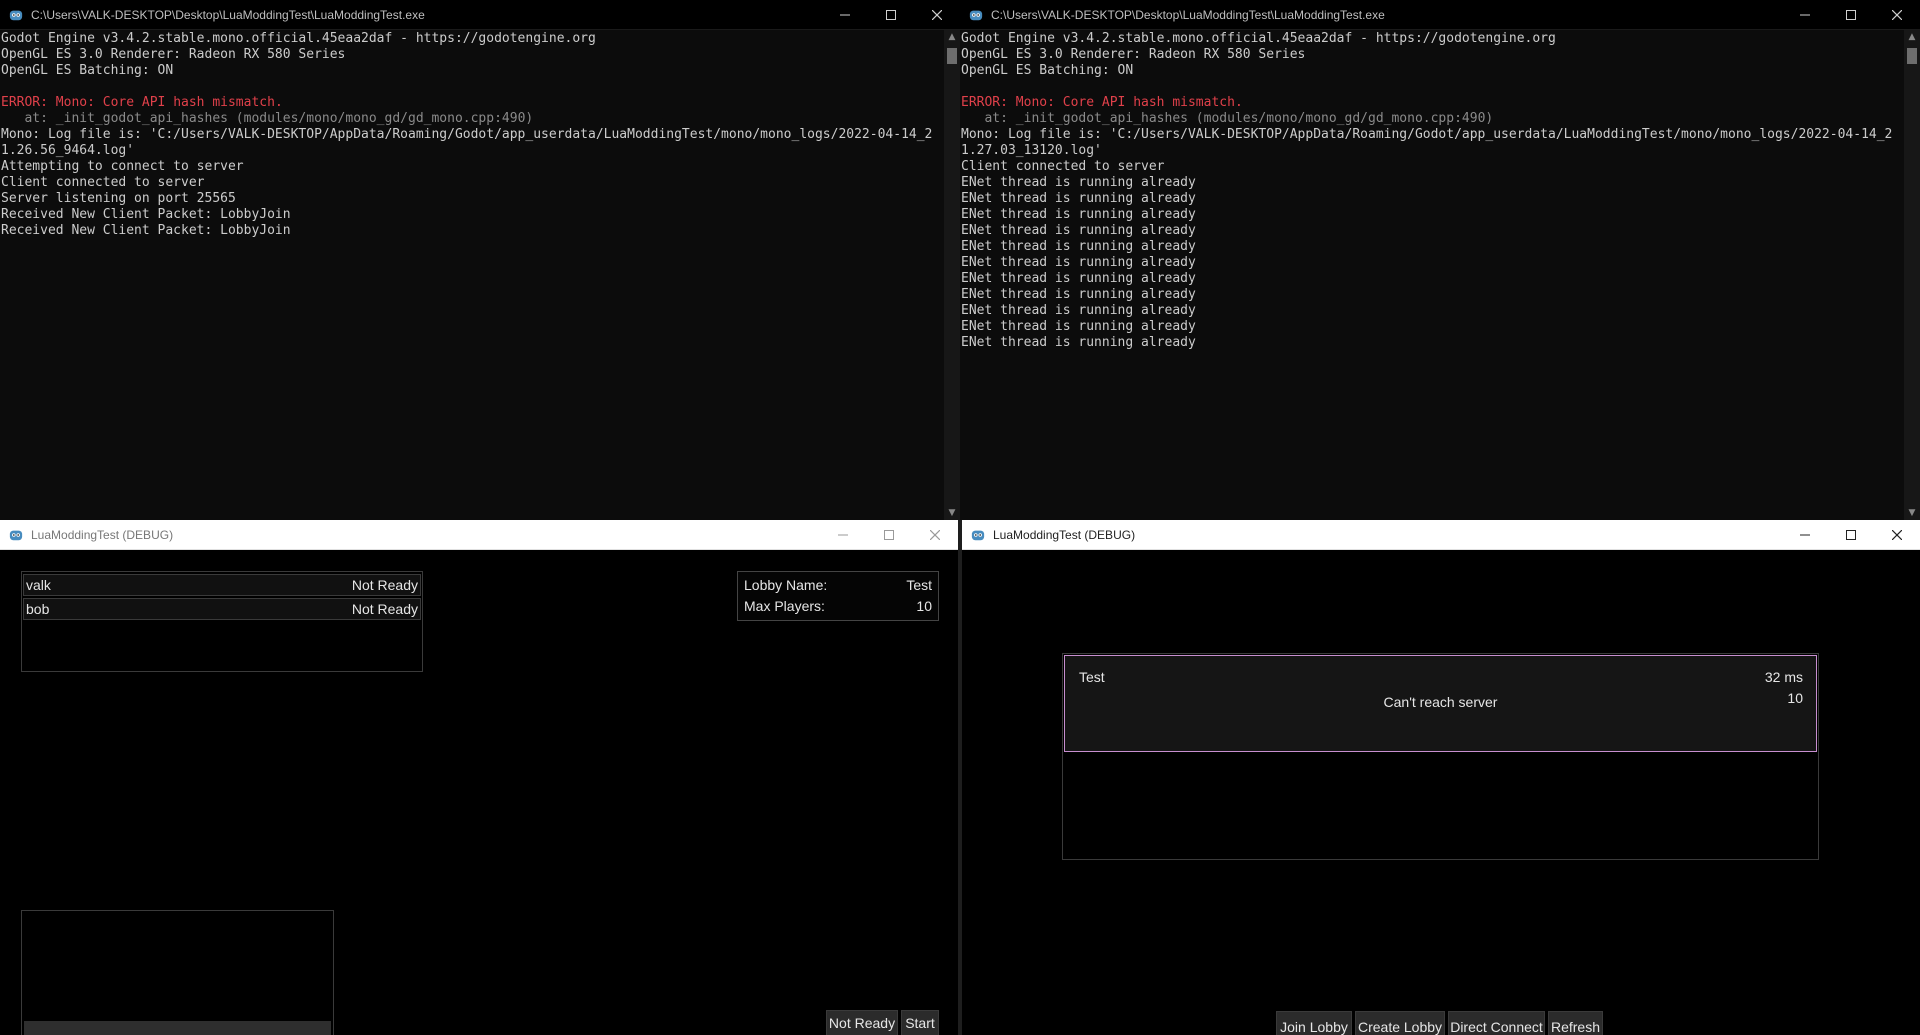 Image resolution: width=1920 pixels, height=1035 pixels. Describe the element at coordinates (1129, 102) in the screenshot. I see `console-error-message: Mono: Core API hash mismatch.` at that location.